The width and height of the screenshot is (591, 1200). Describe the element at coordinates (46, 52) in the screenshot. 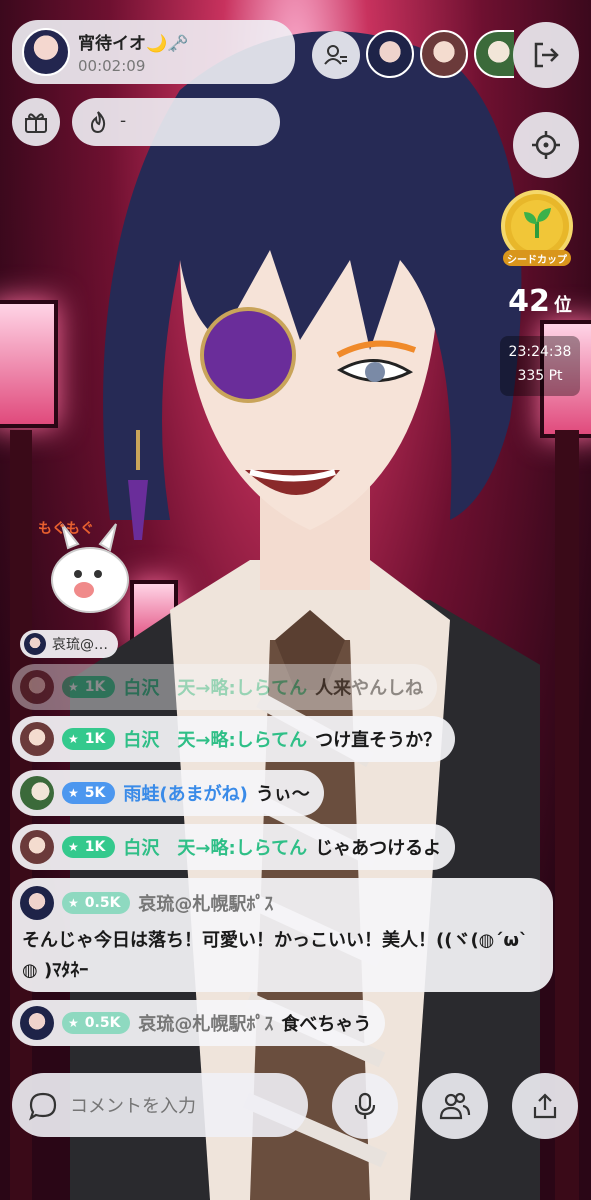

I see `streamer-avatar` at that location.